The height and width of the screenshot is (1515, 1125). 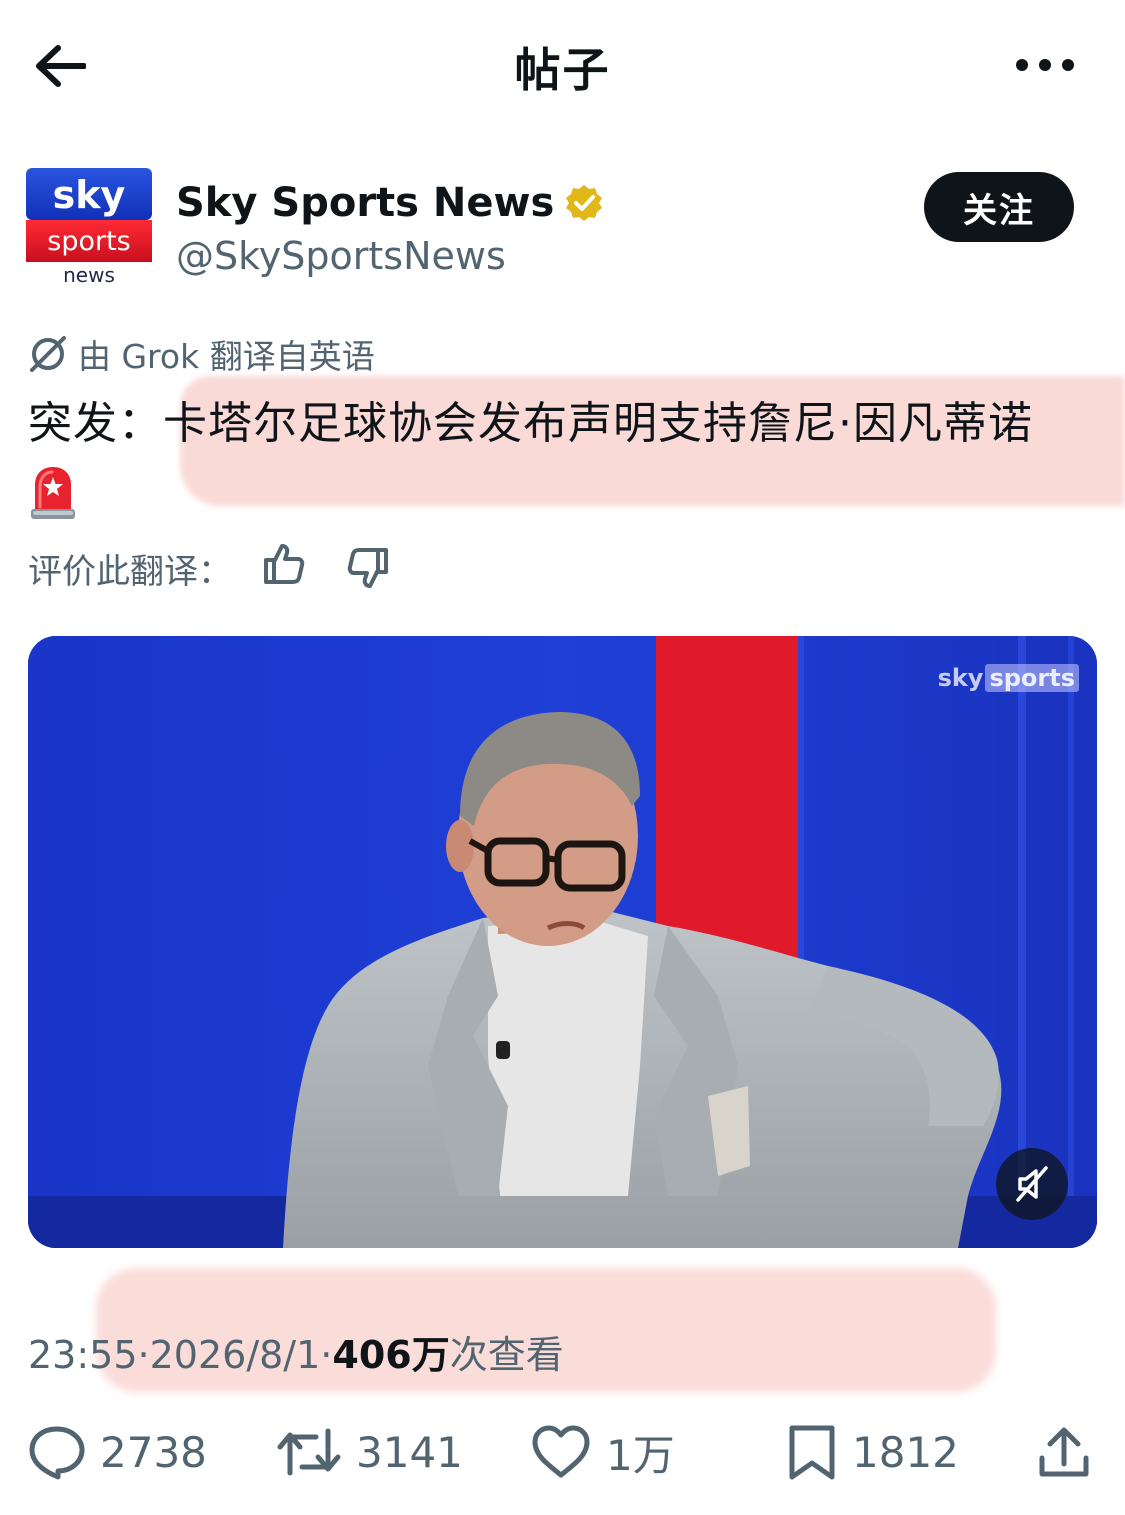 I want to click on author-name: Sky Sports News, so click(x=365, y=203).